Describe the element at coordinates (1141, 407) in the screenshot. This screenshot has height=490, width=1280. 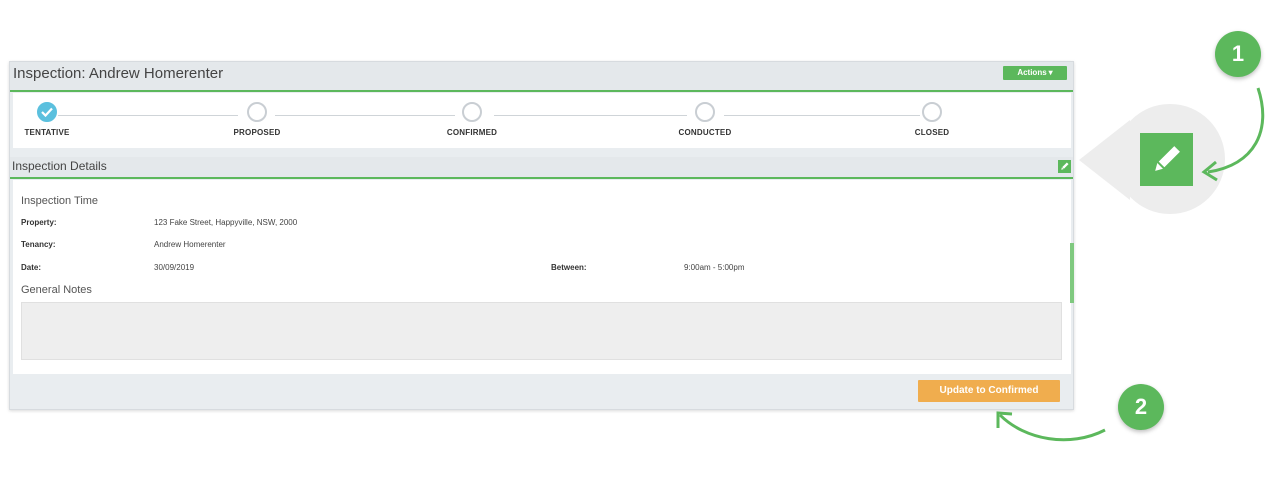
I see `step-badge-2: 2` at that location.